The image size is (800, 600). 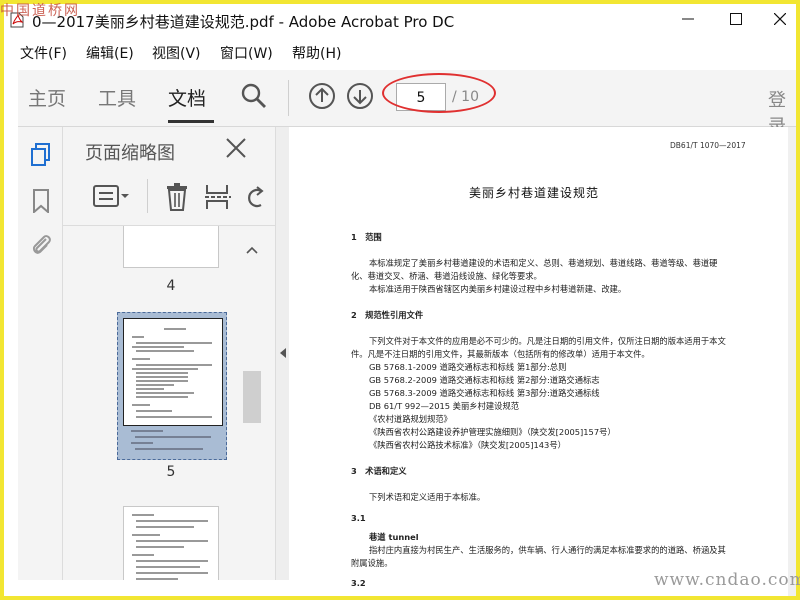 I want to click on minimize-button, so click(x=688, y=20).